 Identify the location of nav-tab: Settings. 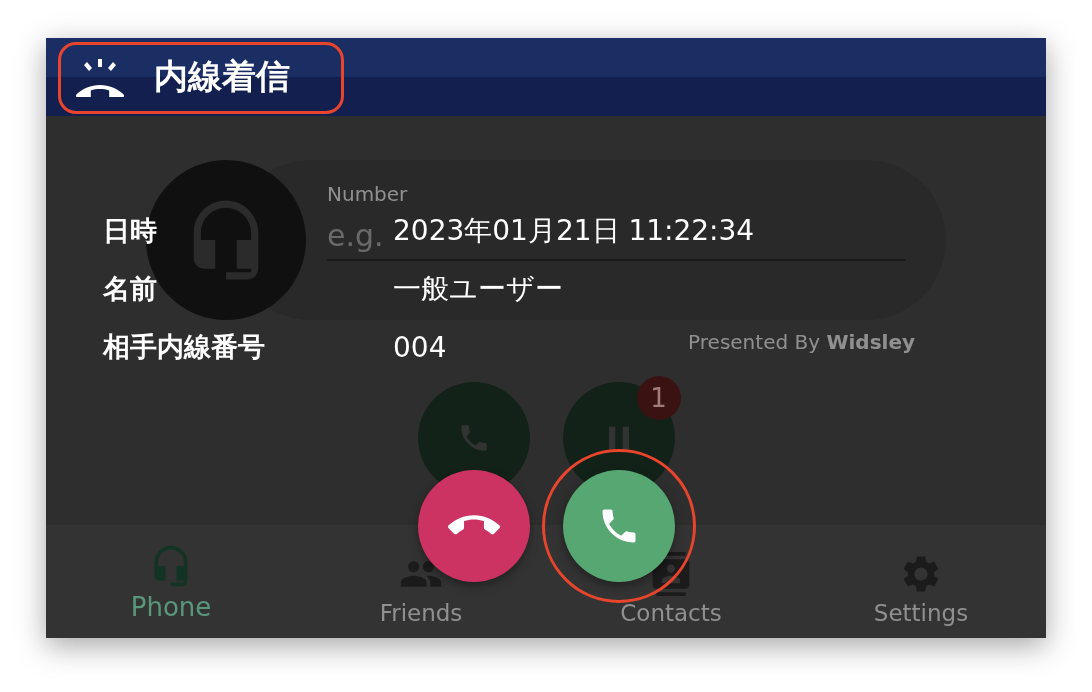
(921, 581).